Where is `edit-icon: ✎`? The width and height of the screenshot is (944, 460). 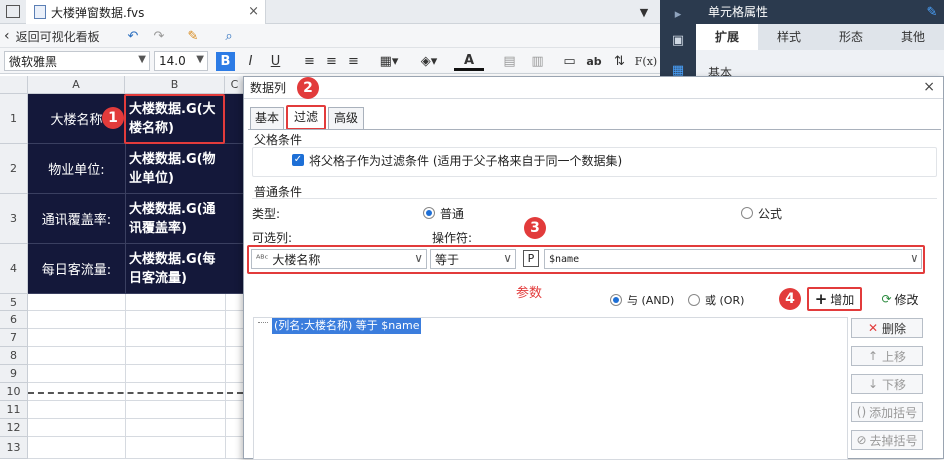 edit-icon: ✎ is located at coordinates (932, 12).